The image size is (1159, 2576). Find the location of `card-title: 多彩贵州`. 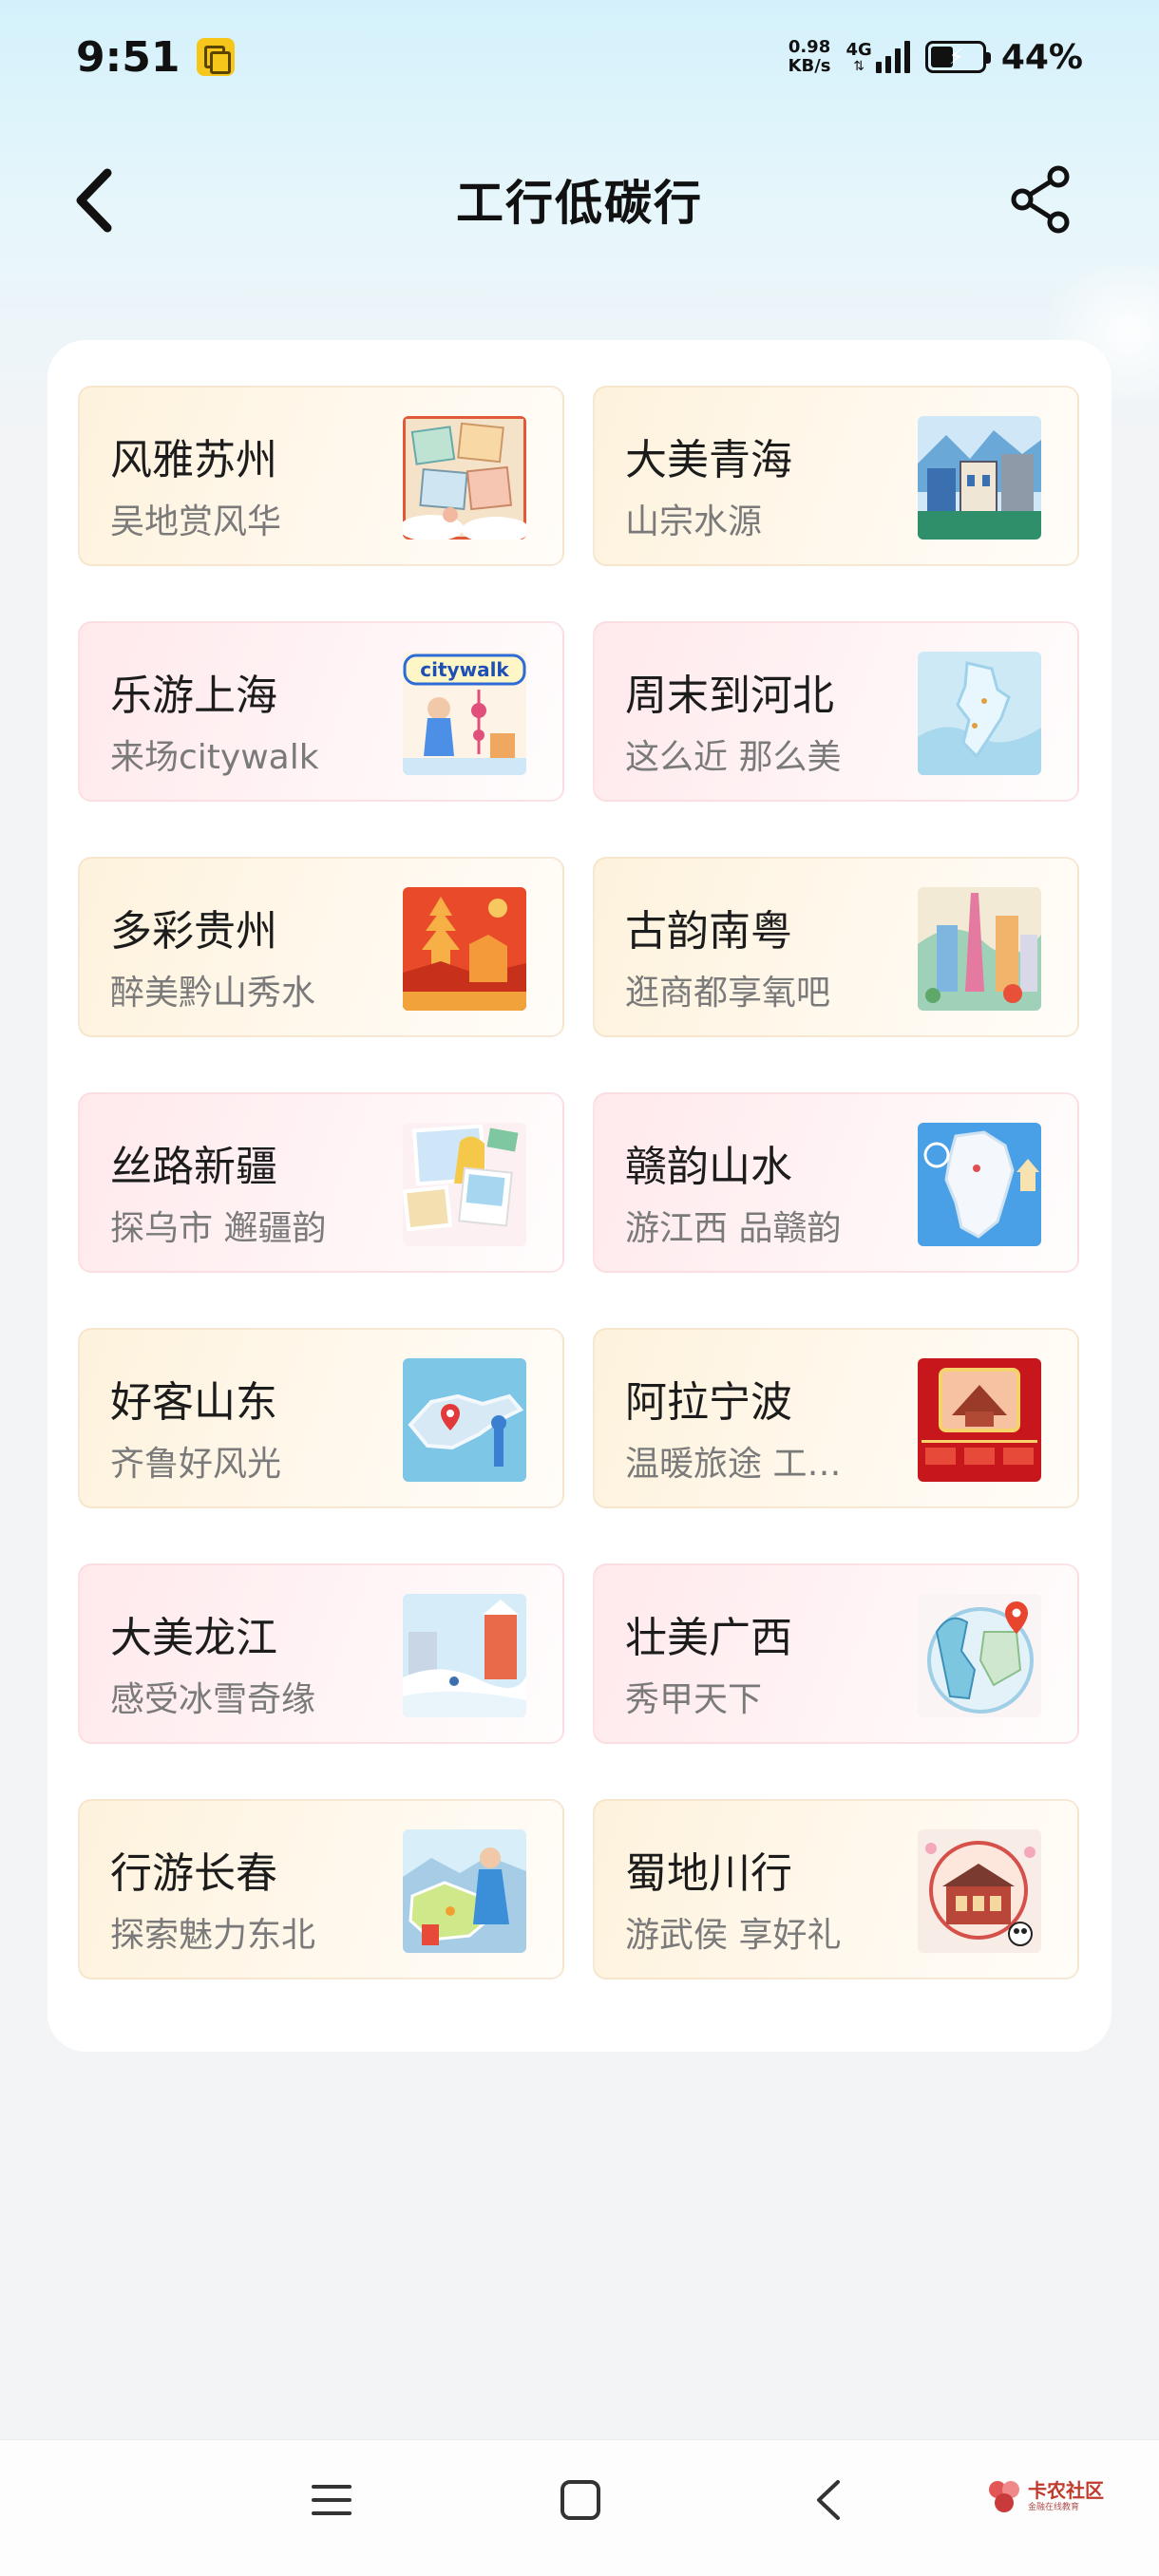

card-title: 多彩贵州 is located at coordinates (193, 931).